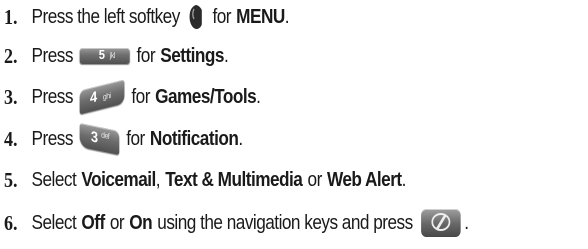 The image size is (588, 249). What do you see at coordinates (192, 55) in the screenshot?
I see `settings-label: Settings` at bounding box center [192, 55].